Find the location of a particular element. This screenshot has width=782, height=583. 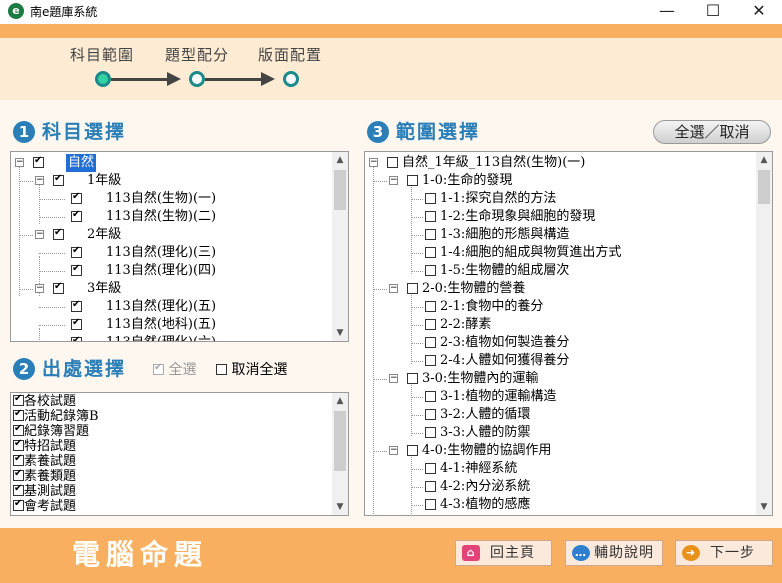

home-button: ⌂ 回主頁 is located at coordinates (503, 553).